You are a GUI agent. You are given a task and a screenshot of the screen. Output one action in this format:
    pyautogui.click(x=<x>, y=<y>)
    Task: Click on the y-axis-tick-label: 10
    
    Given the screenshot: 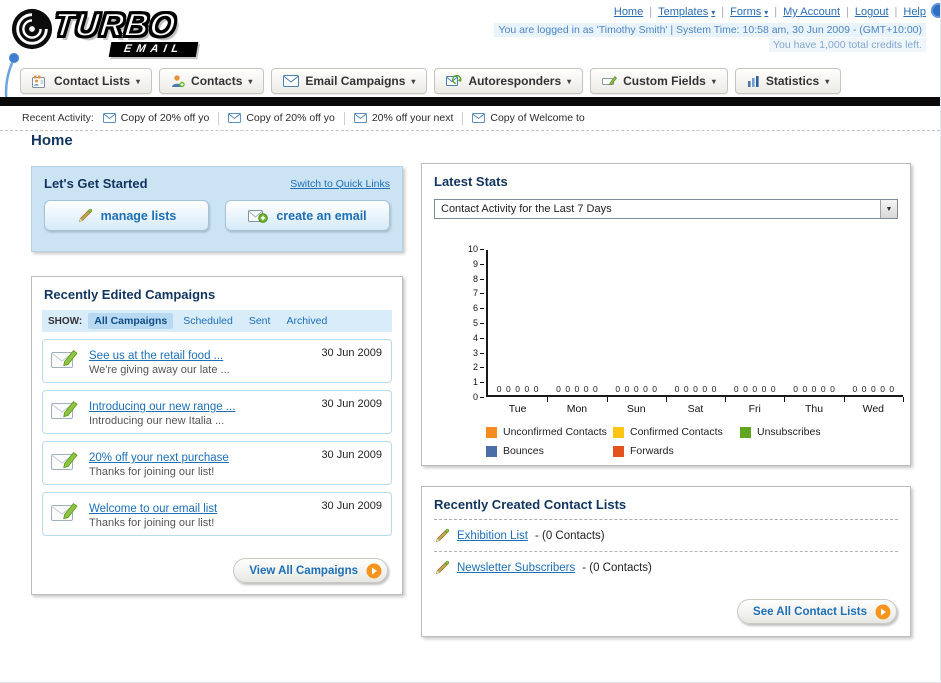 What is the action you would take?
    pyautogui.click(x=476, y=249)
    